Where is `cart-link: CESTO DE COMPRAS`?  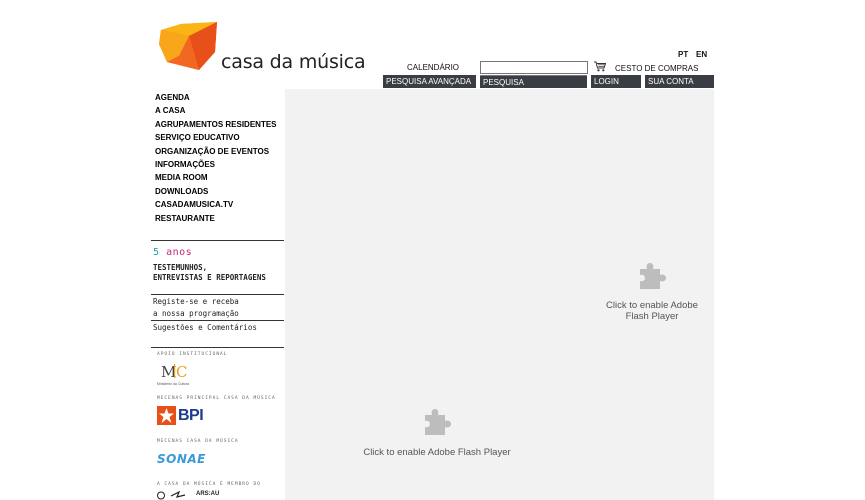 cart-link: CESTO DE COMPRAS is located at coordinates (656, 68).